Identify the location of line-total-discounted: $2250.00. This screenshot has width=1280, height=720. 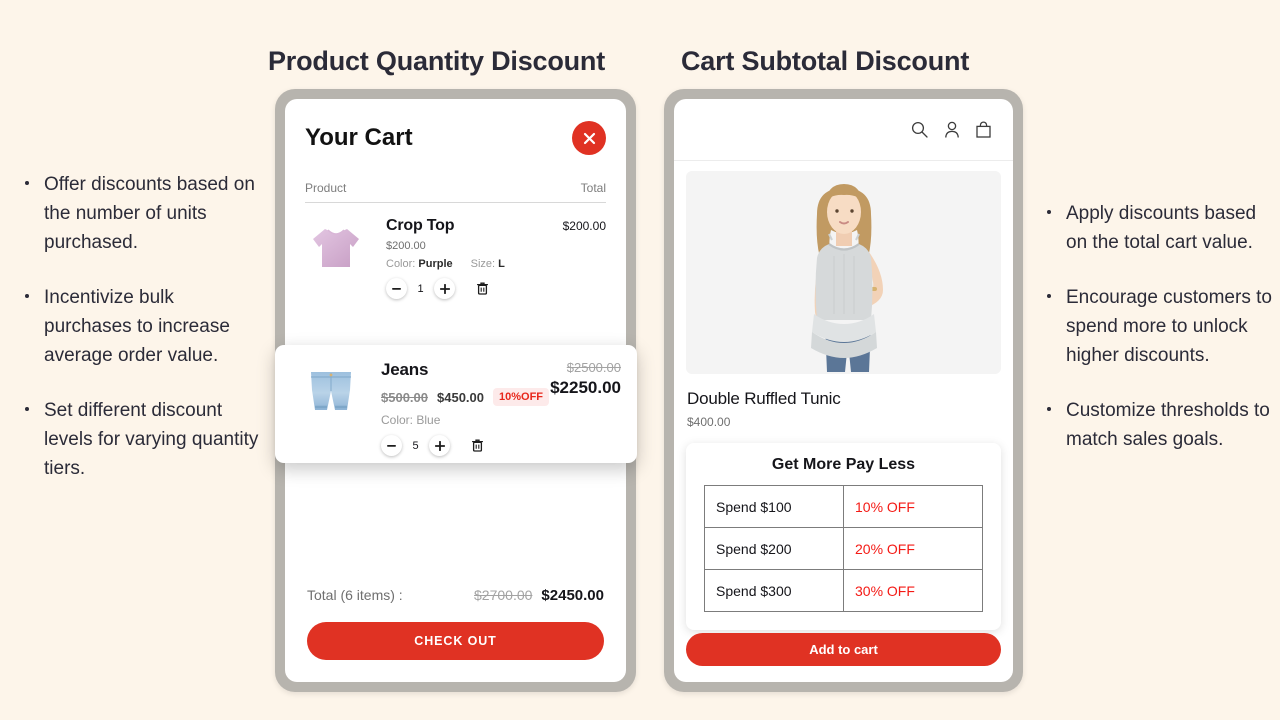
(585, 387).